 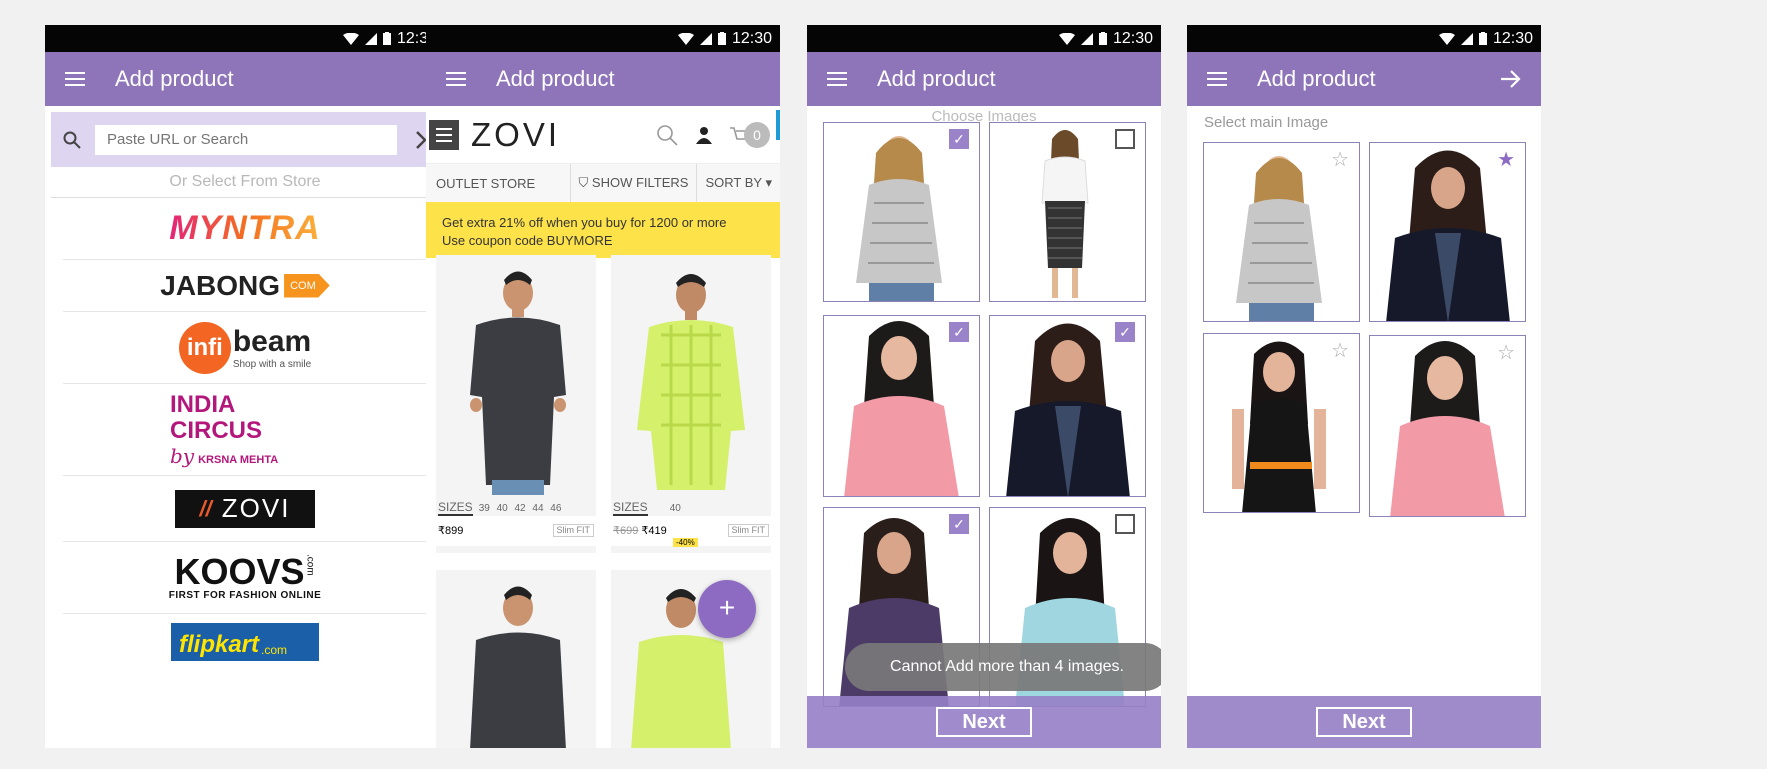 I want to click on store-koovs: KOOVS .com FIRST FOR FASHION ONLINE, so click(x=245, y=578).